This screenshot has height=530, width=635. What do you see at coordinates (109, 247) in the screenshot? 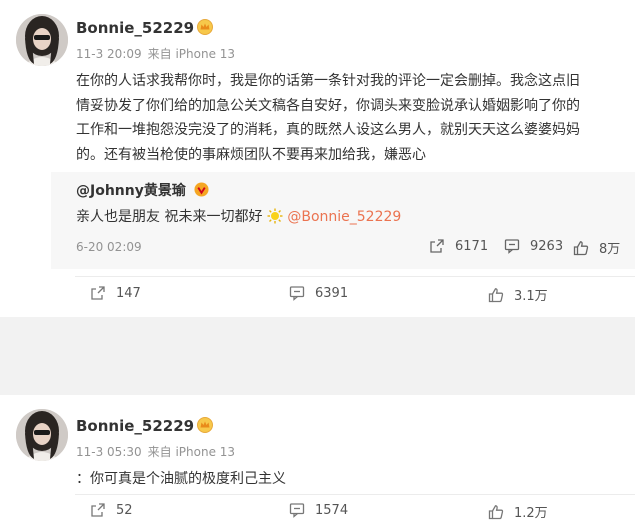
I see `repost-time: 6-20 02:09` at bounding box center [109, 247].